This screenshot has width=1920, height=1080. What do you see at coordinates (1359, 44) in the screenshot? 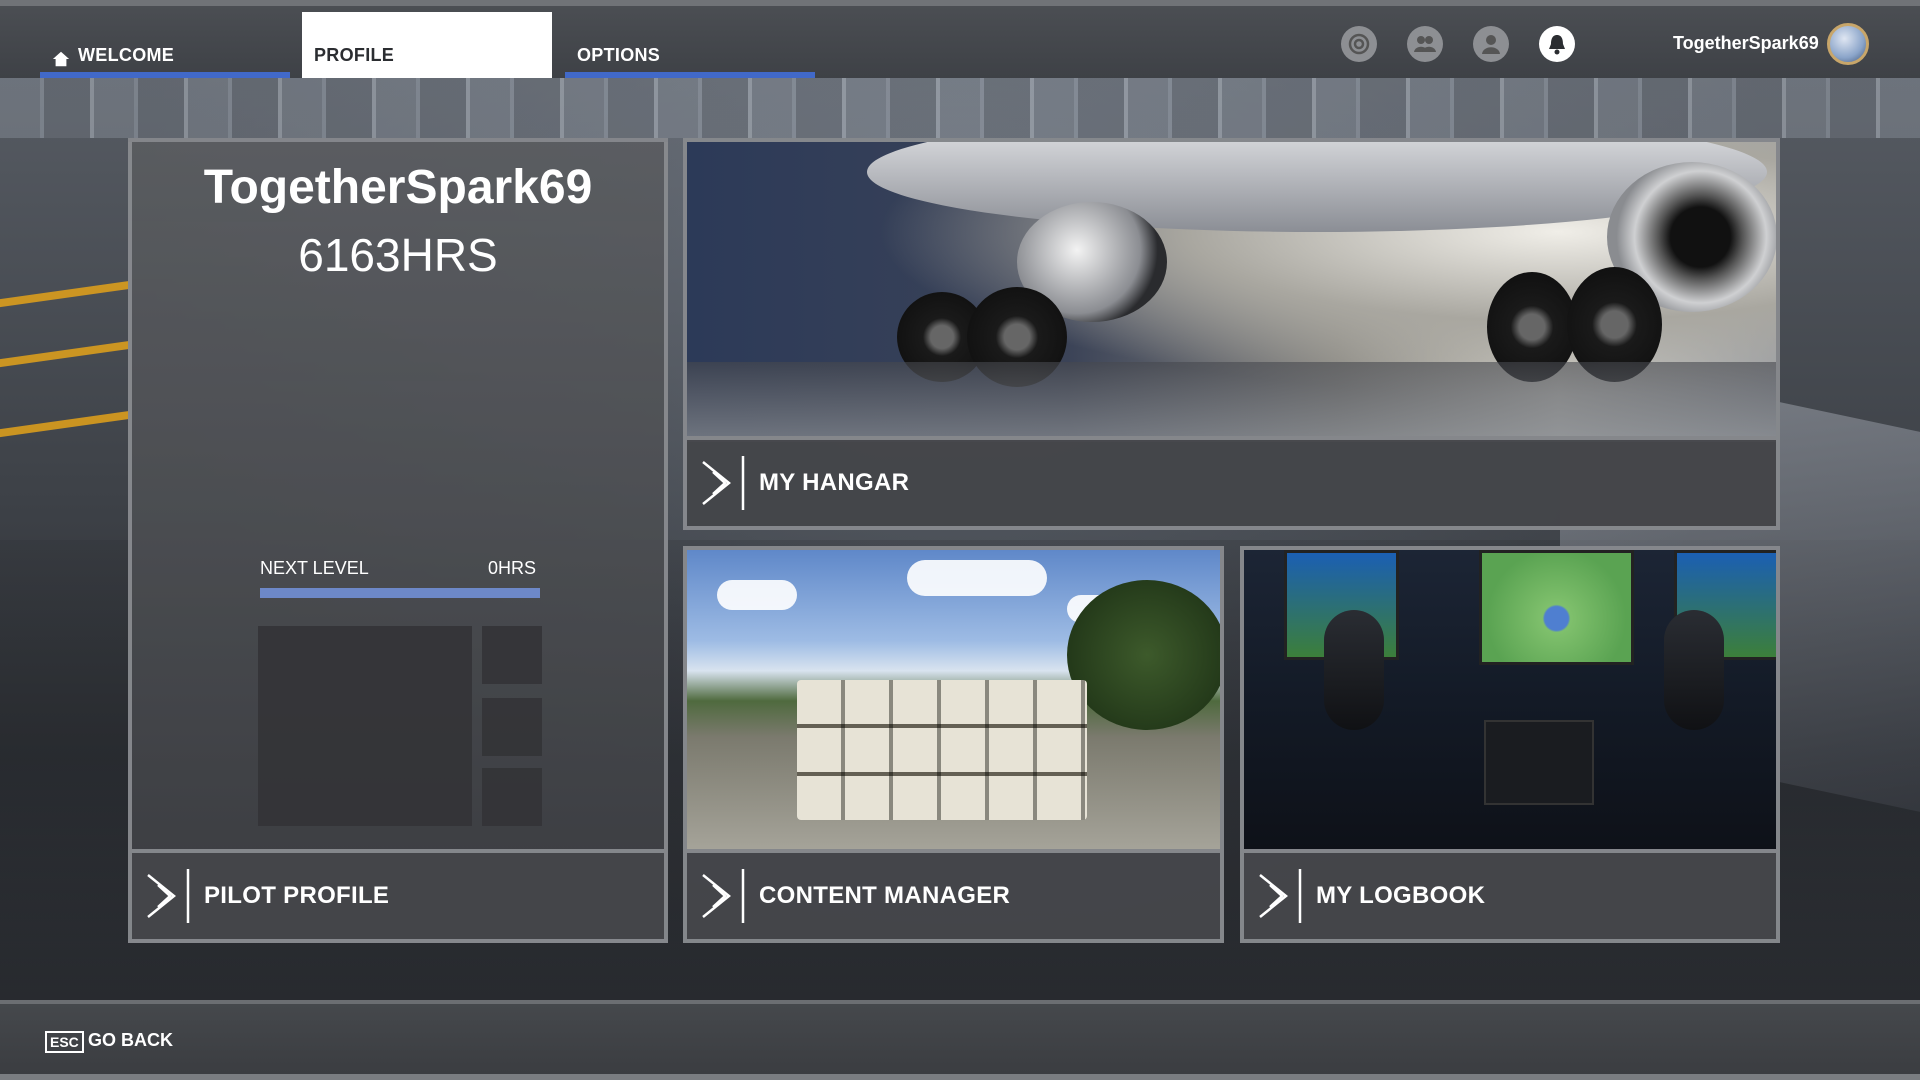
I see `achievements-icon` at bounding box center [1359, 44].